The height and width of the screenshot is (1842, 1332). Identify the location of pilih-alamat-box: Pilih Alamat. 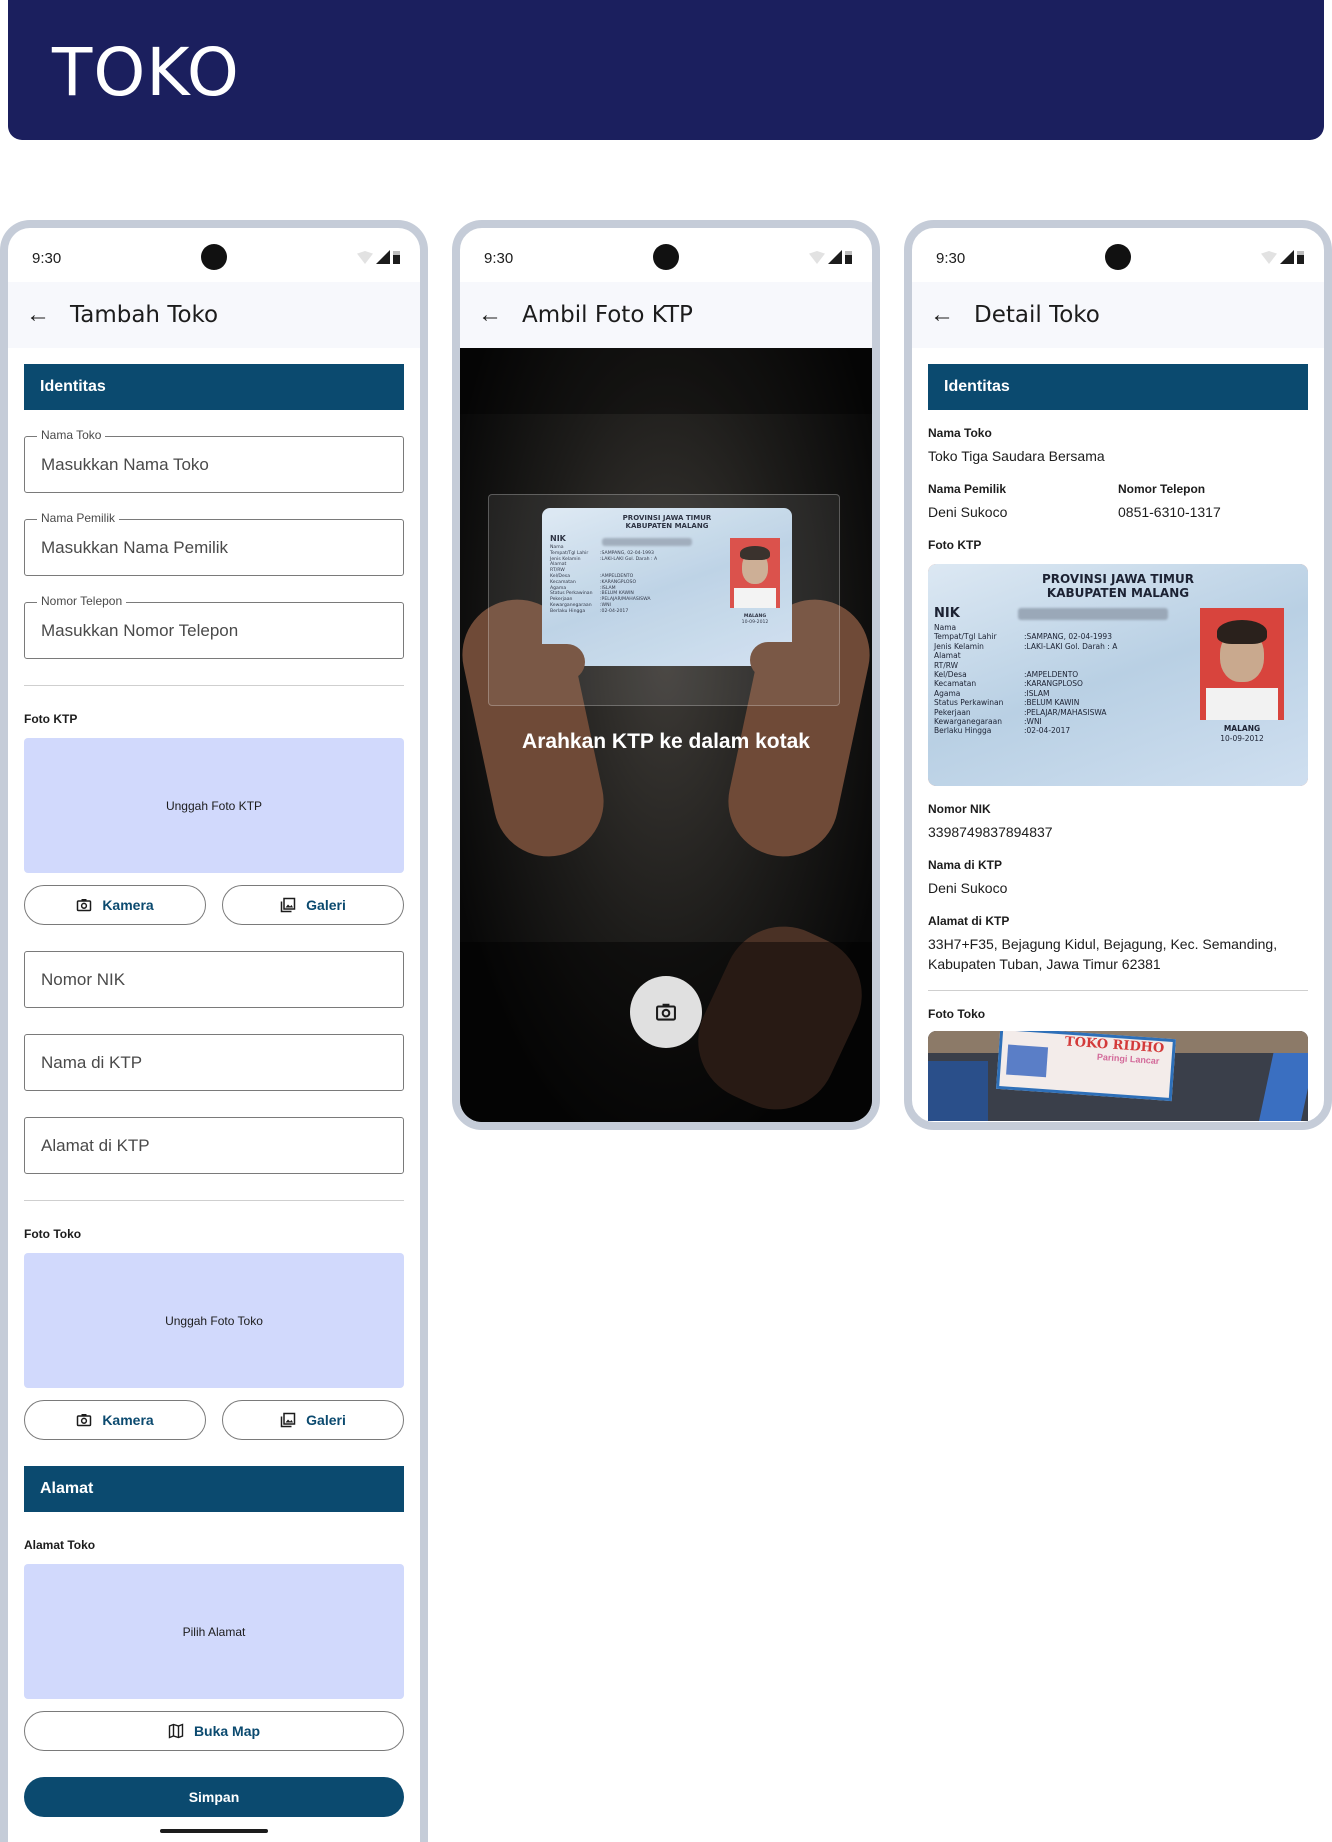
(214, 1631).